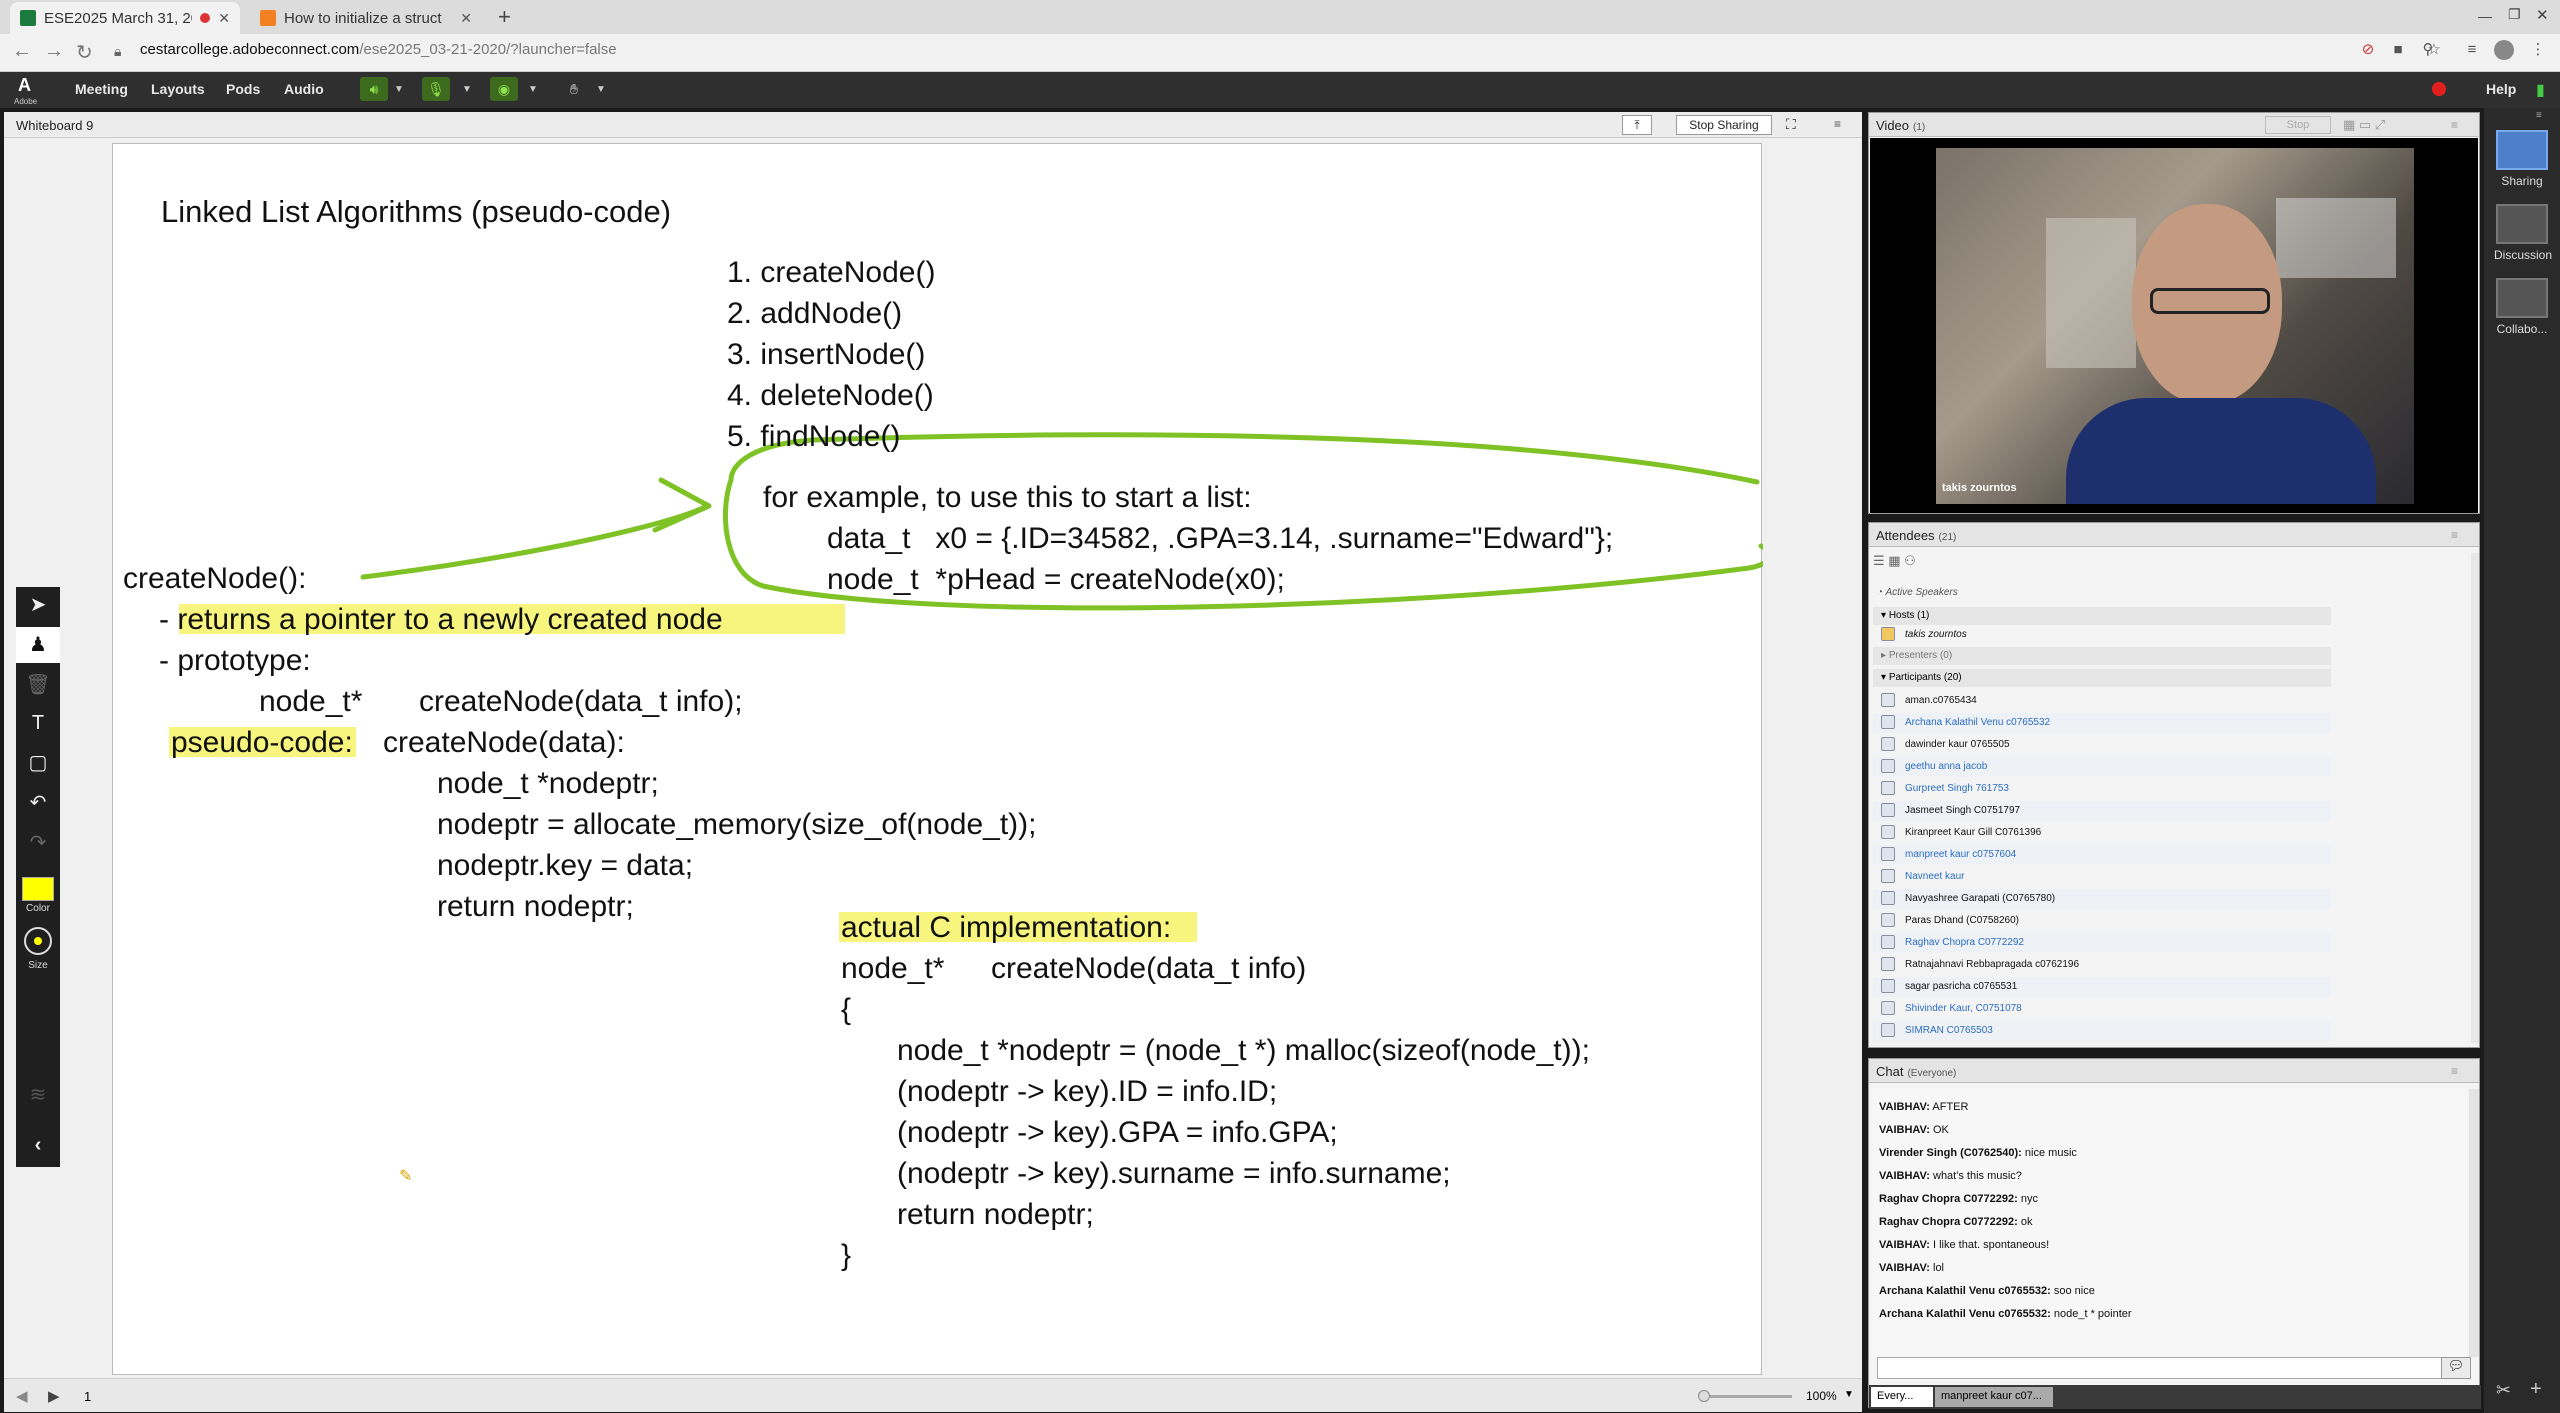 The image size is (2560, 1413). Describe the element at coordinates (178, 89) in the screenshot. I see `menu-layouts: Layouts` at that location.